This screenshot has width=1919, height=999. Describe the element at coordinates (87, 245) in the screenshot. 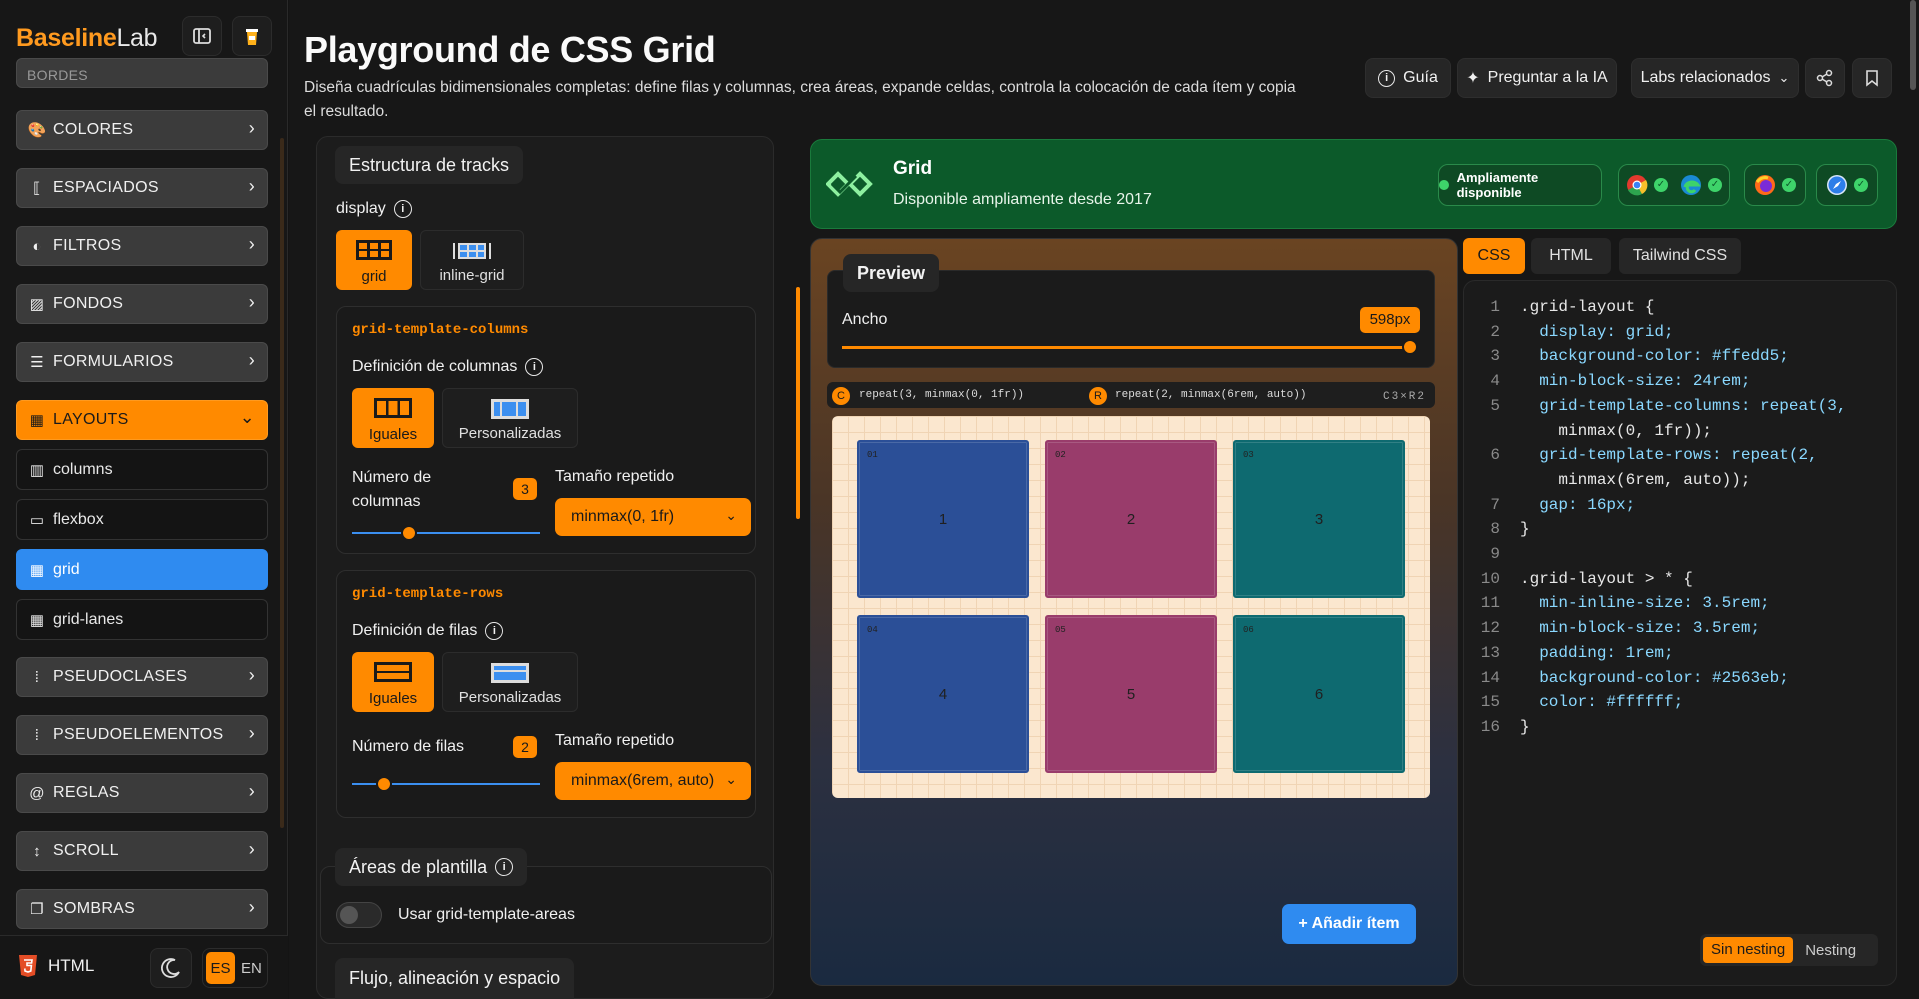

I see `nav-category-label: FILTROS` at that location.